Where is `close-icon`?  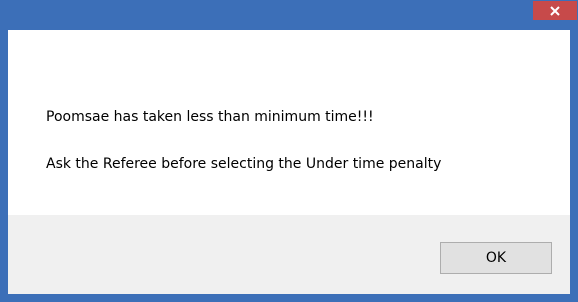
close-icon is located at coordinates (555, 11).